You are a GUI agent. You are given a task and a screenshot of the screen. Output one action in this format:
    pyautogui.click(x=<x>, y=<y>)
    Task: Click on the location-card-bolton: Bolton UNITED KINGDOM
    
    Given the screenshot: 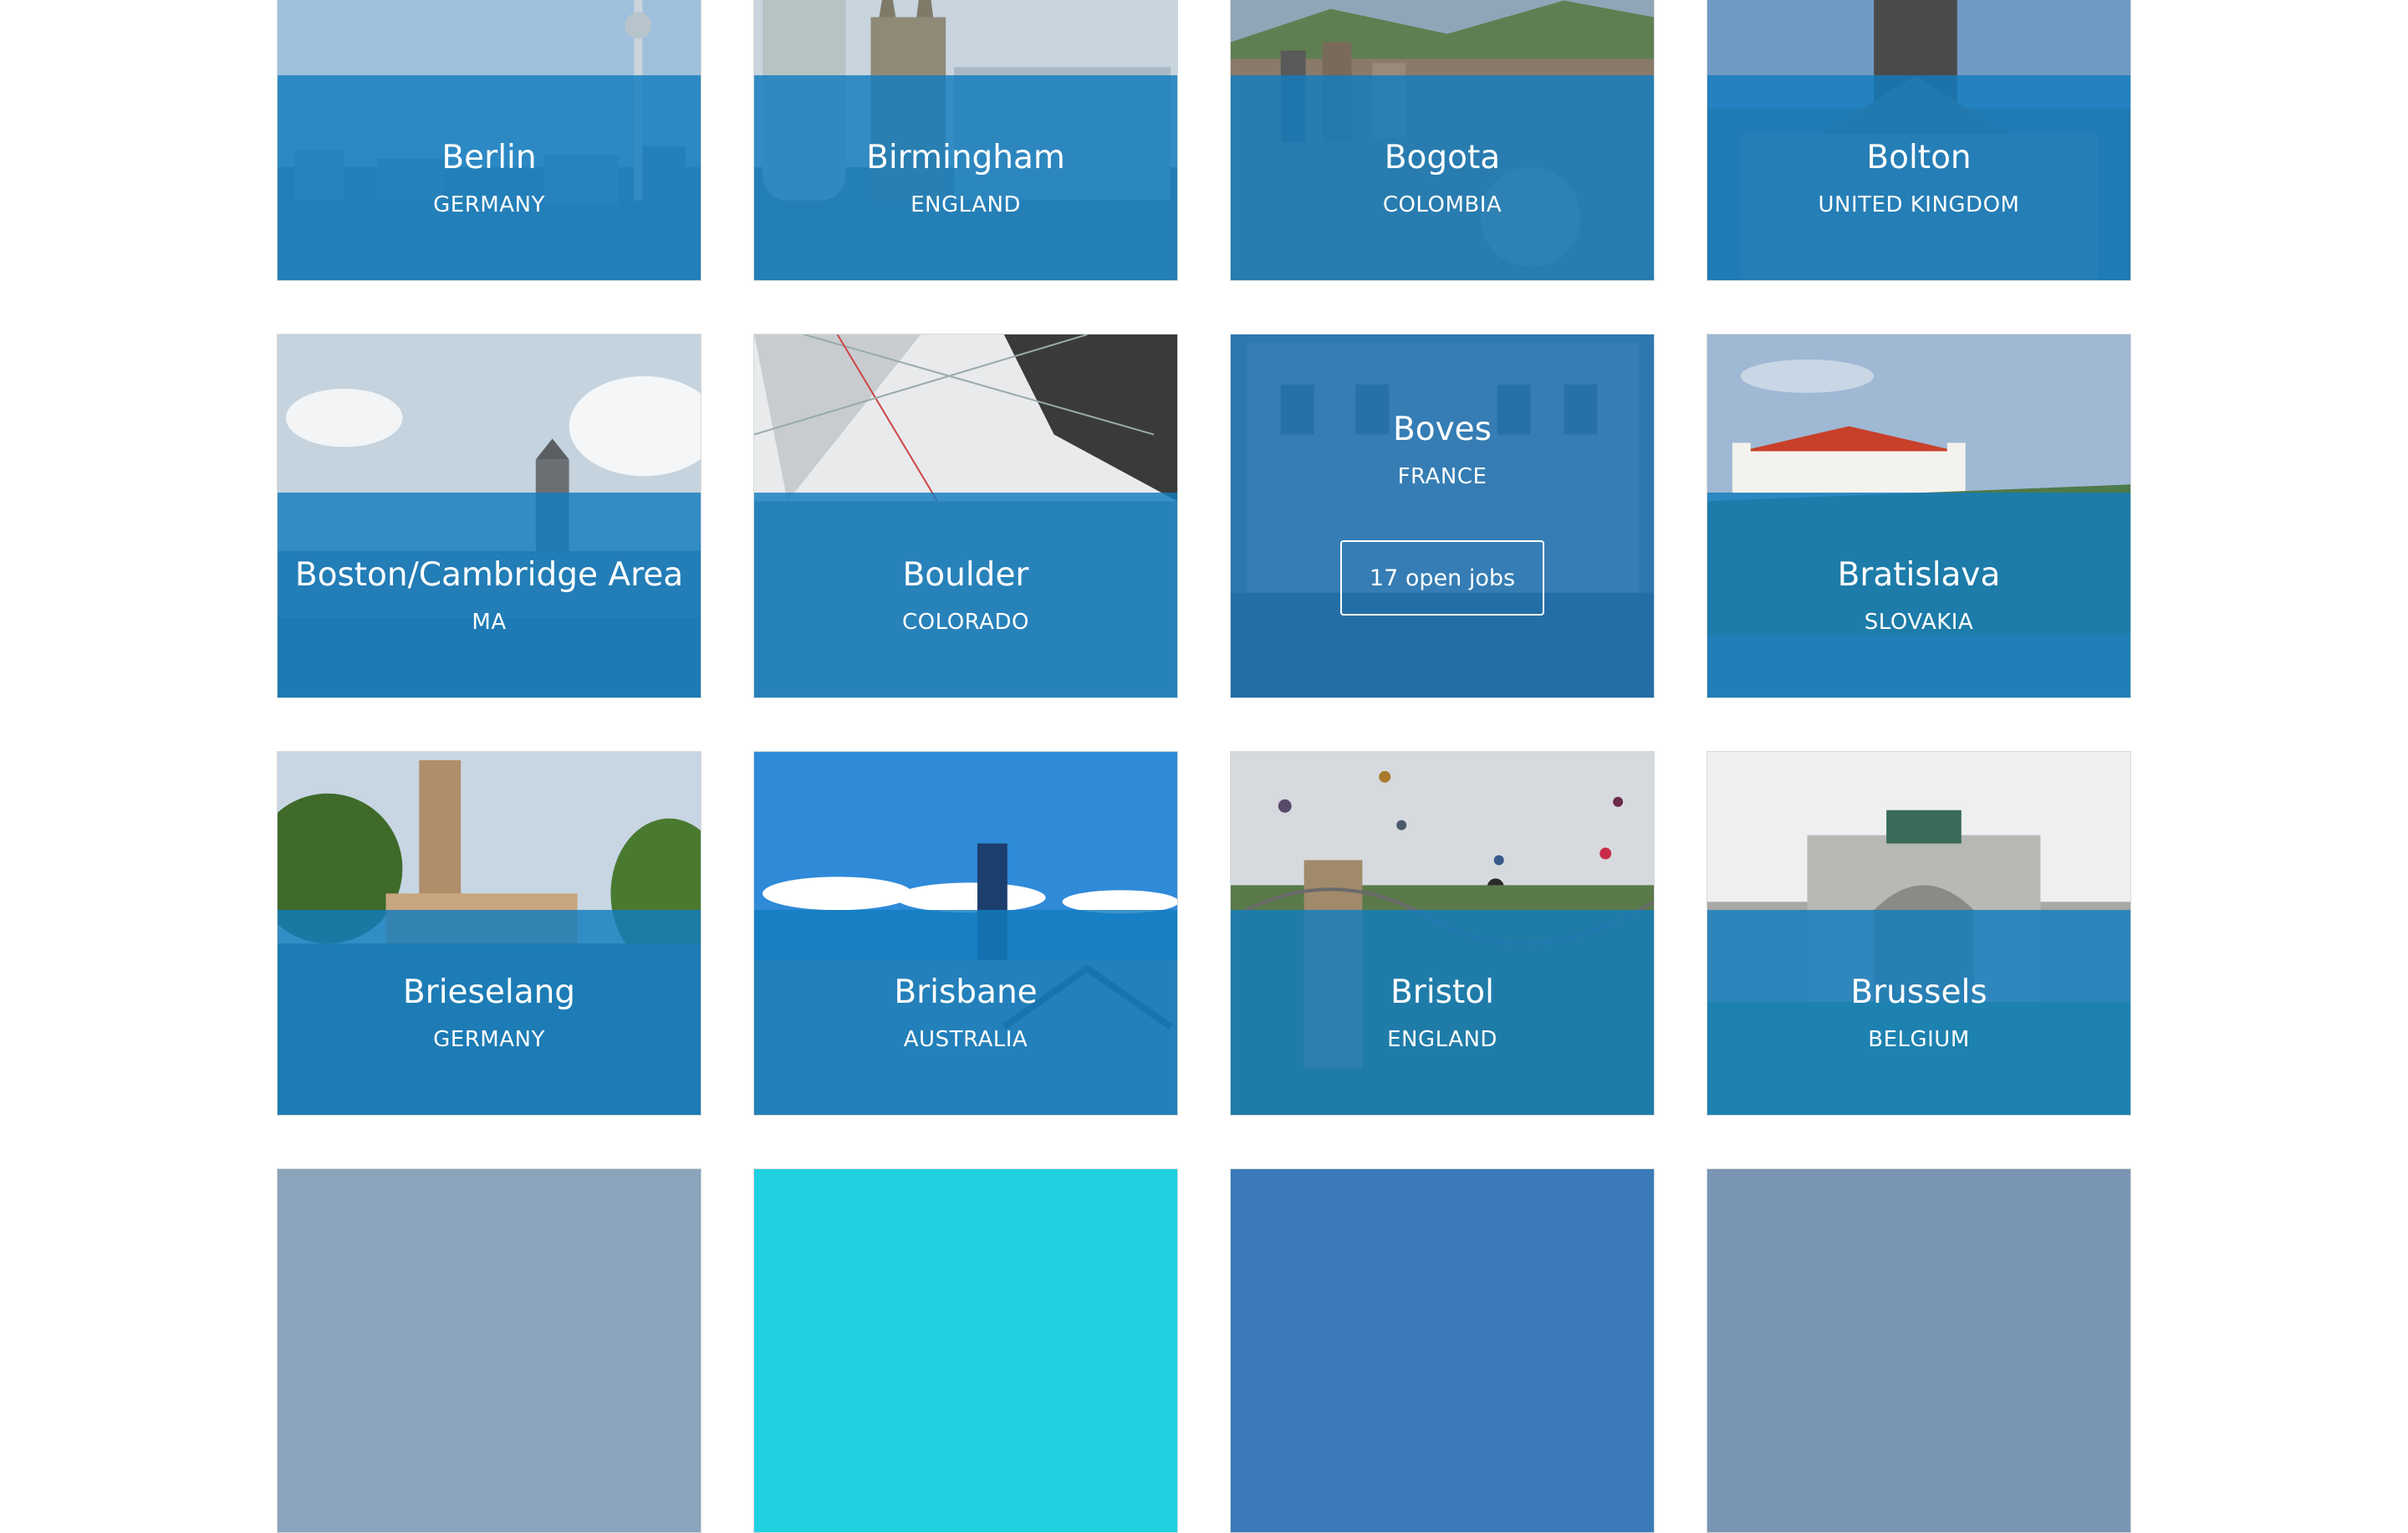 What is the action you would take?
    pyautogui.click(x=1919, y=140)
    